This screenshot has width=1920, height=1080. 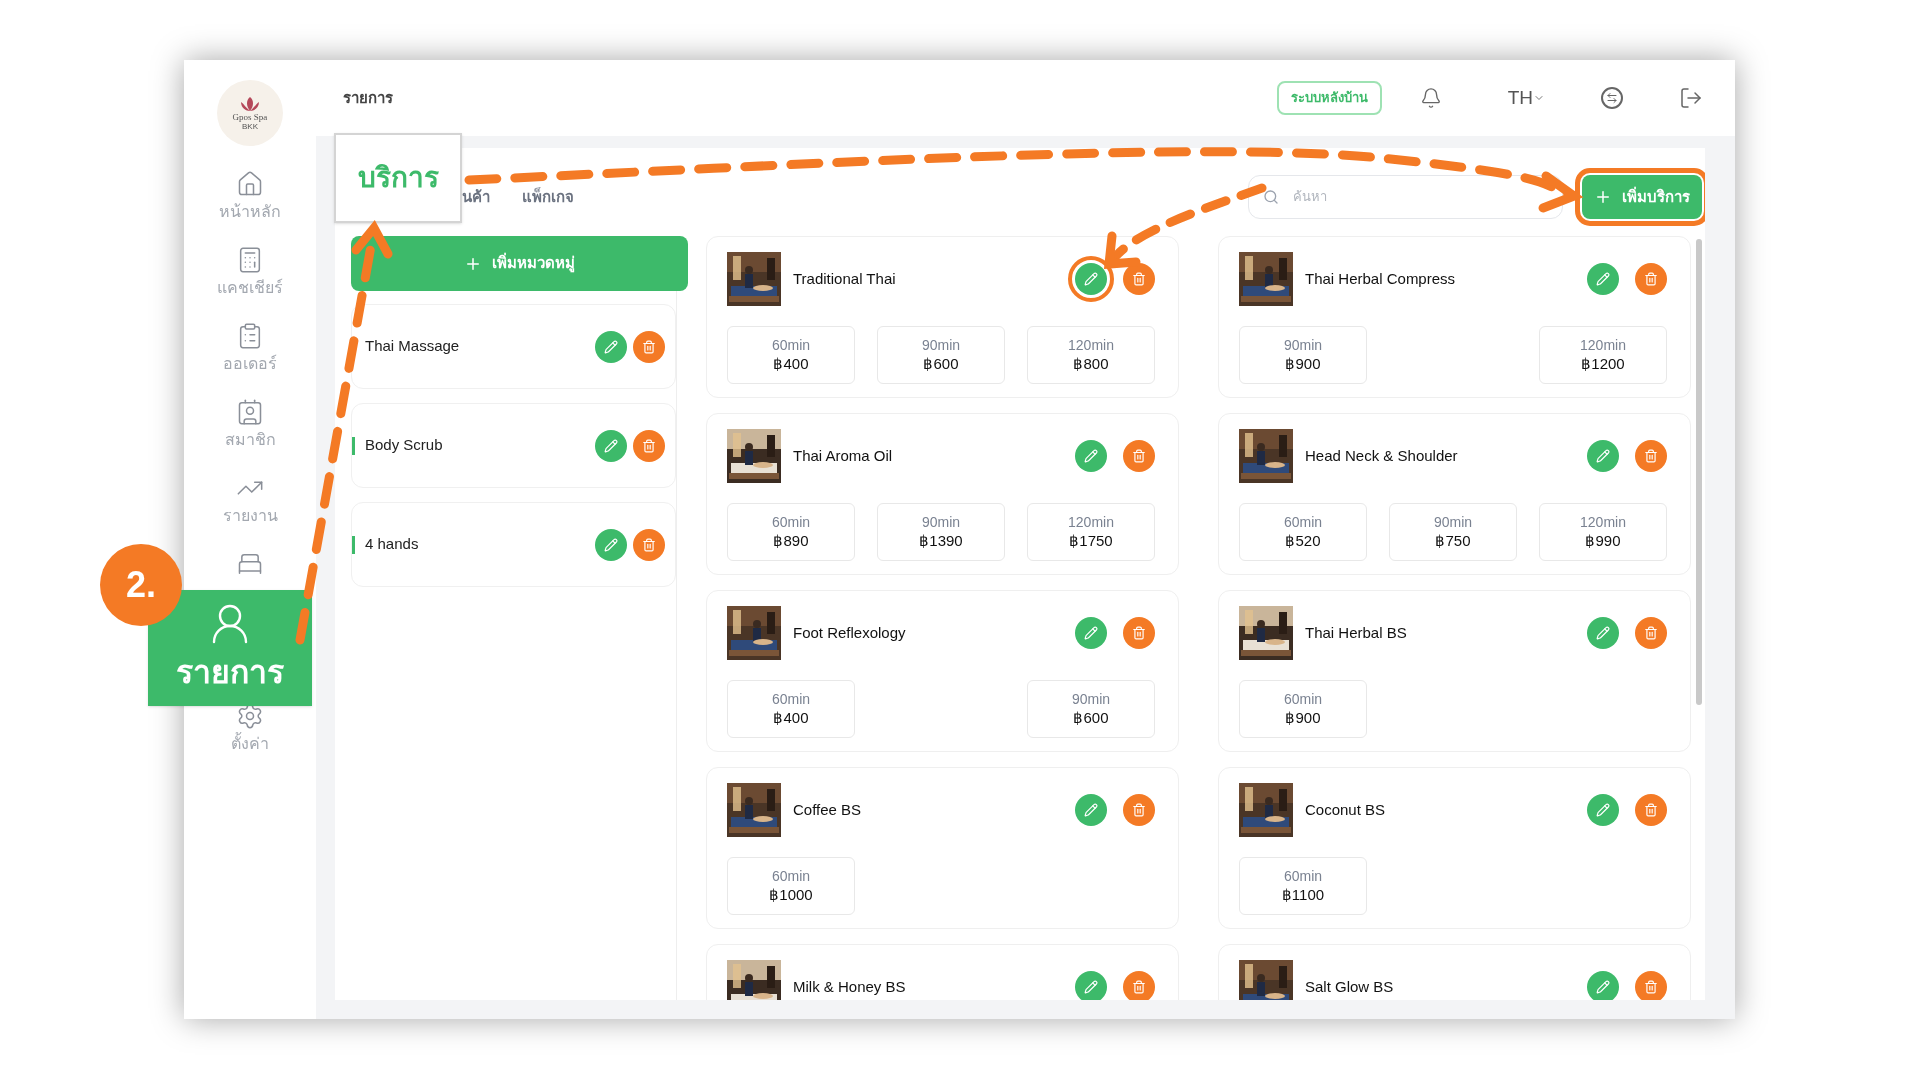 I want to click on logout-icon, so click(x=1691, y=98).